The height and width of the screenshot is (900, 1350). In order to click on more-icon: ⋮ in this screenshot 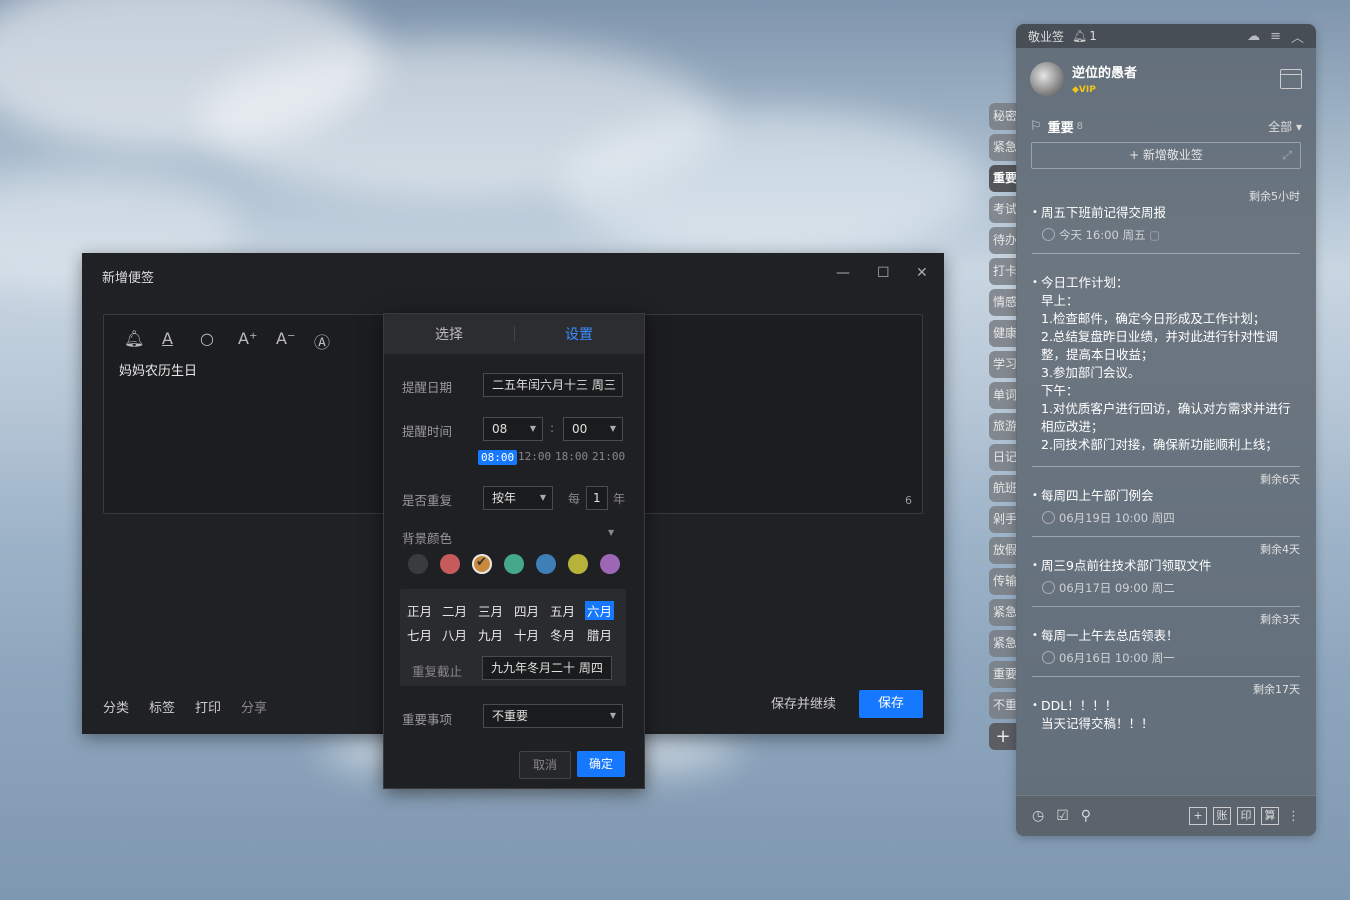, I will do `click(1293, 816)`.